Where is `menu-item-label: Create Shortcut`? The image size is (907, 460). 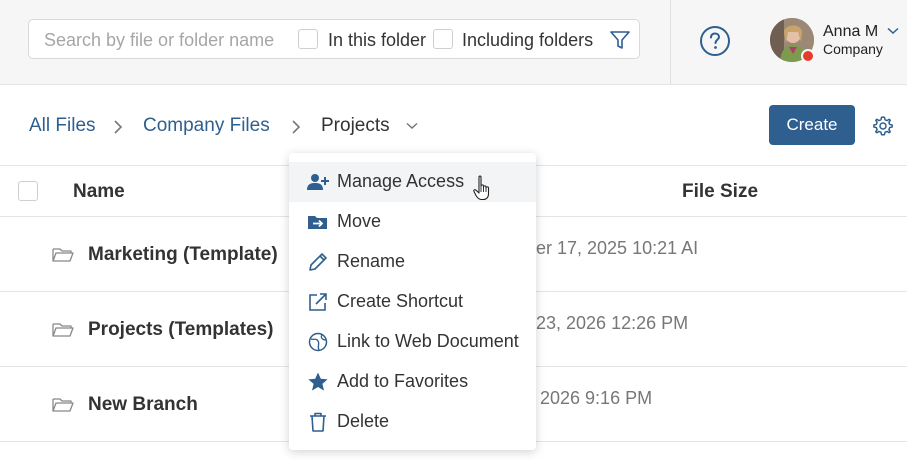
menu-item-label: Create Shortcut is located at coordinates (400, 301).